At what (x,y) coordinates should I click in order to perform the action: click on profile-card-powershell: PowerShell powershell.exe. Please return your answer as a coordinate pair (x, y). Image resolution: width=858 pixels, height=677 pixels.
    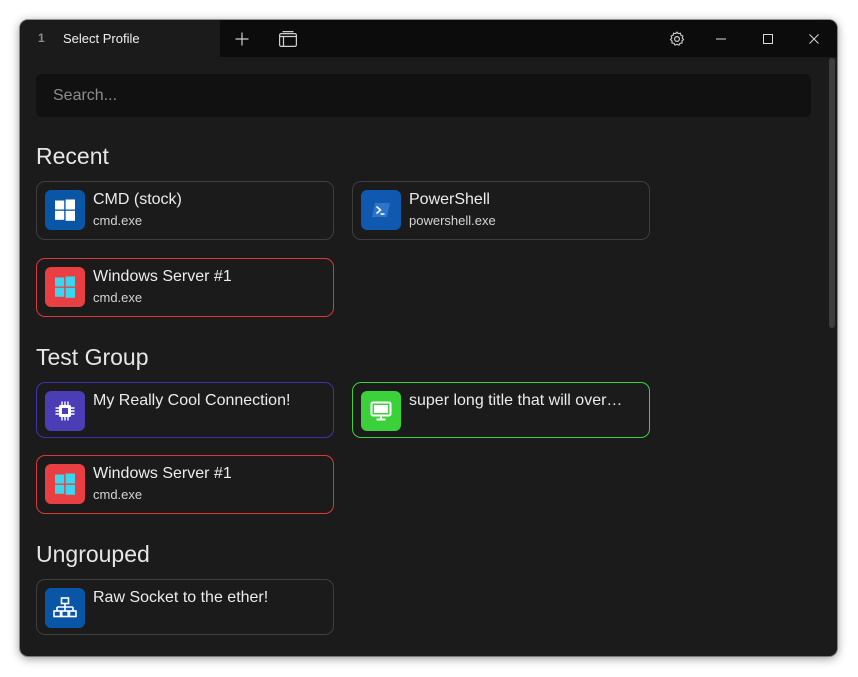
    Looking at the image, I should click on (501, 210).